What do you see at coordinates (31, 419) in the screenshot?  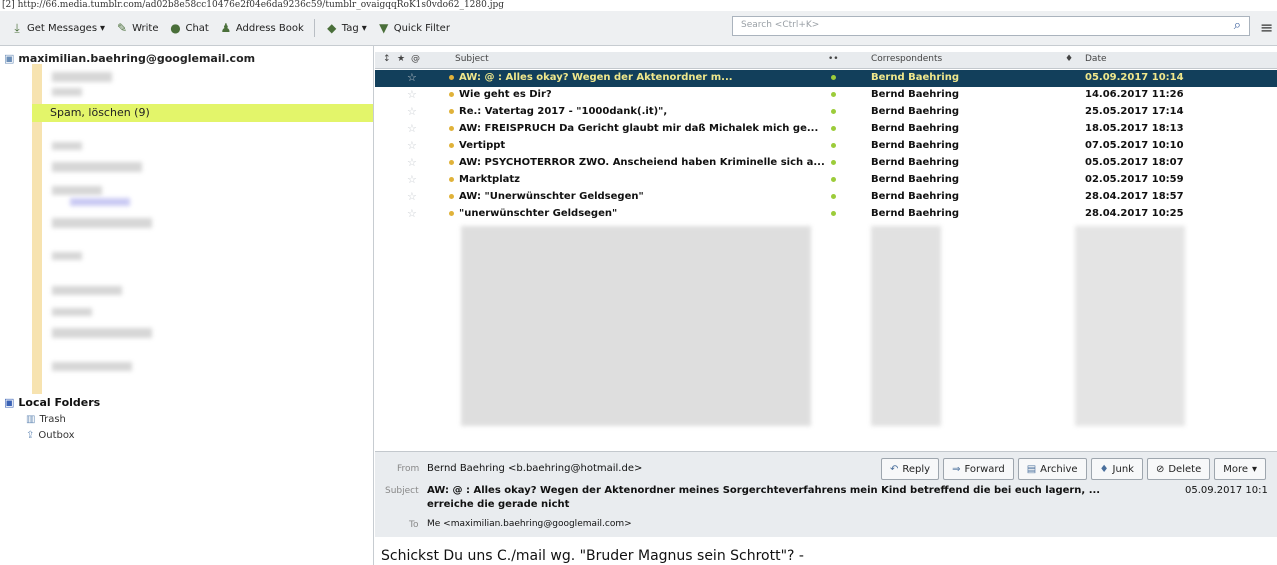 I see `trash-icon: ▥` at bounding box center [31, 419].